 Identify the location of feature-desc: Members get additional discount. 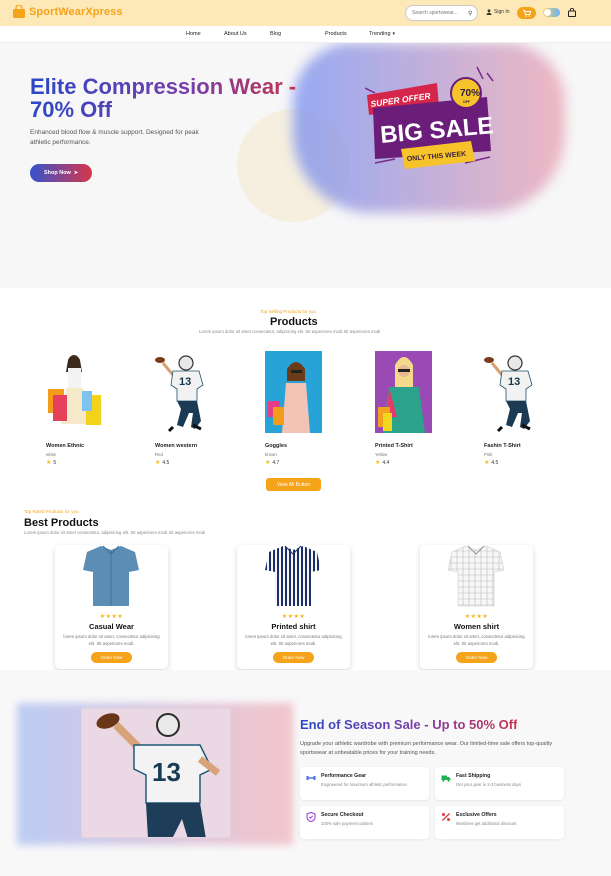
(486, 823).